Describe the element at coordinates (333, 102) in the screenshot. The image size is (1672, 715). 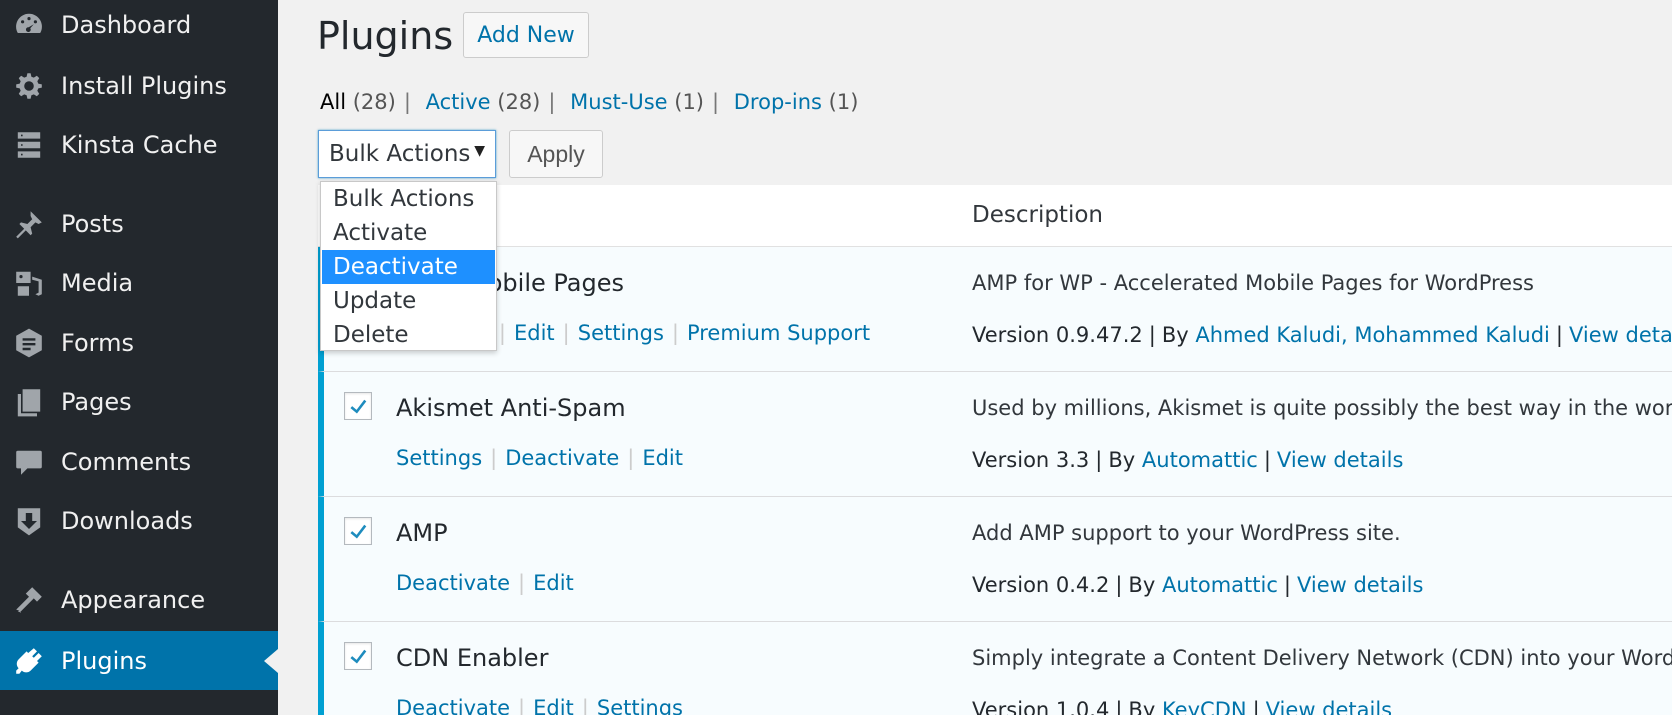
I see `filter-all-link: All` at that location.